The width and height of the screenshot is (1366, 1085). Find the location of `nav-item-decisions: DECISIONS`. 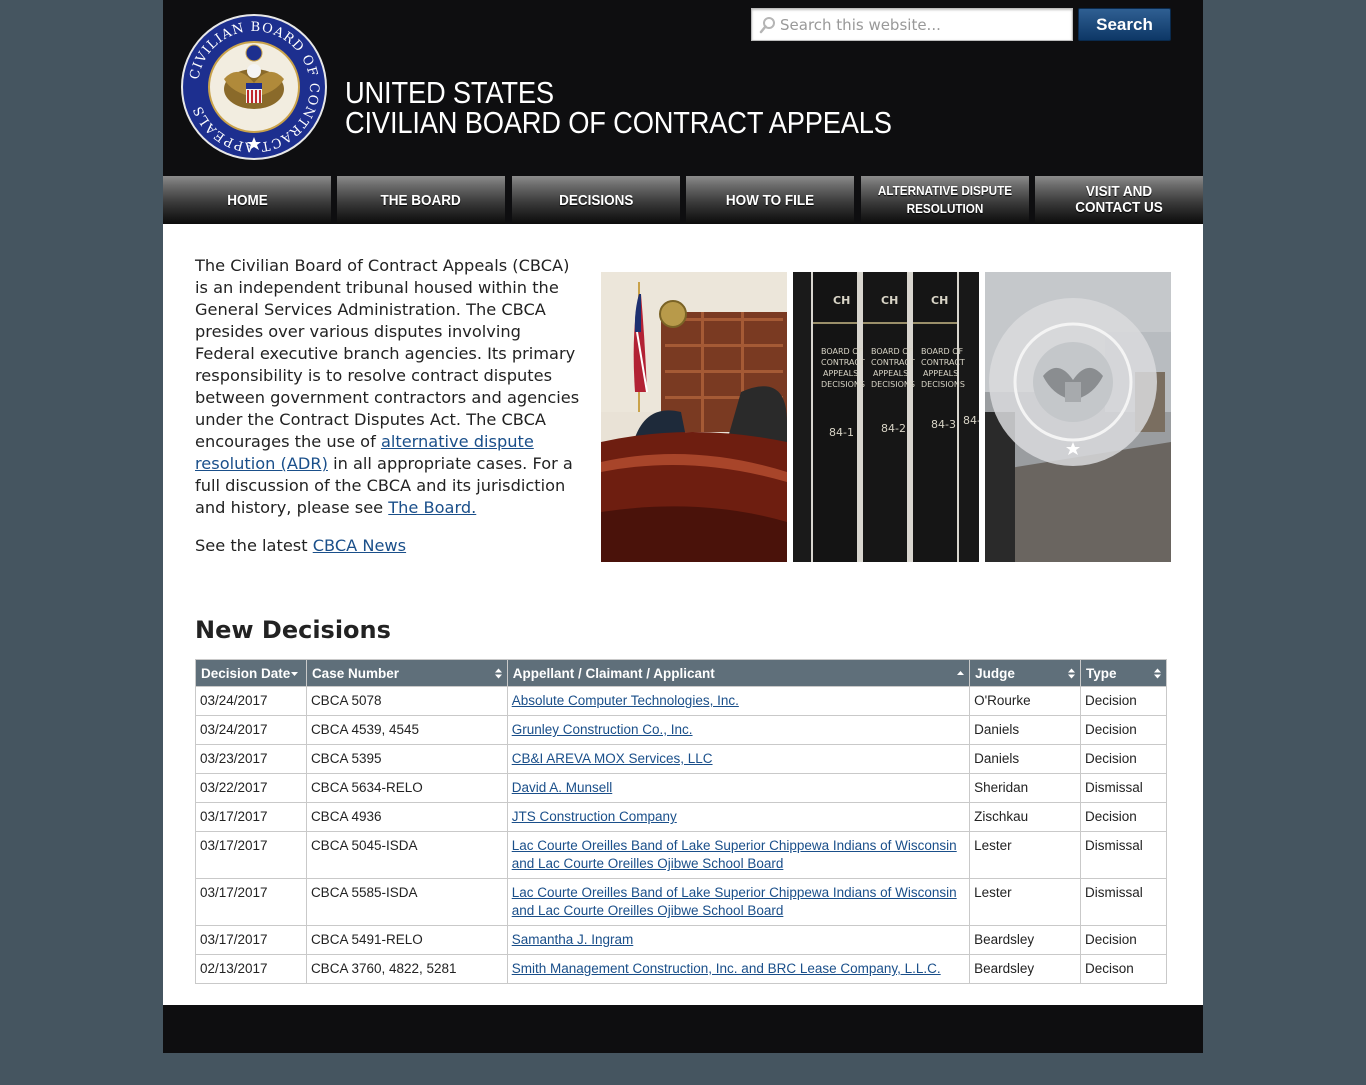

nav-item-decisions: DECISIONS is located at coordinates (596, 200).